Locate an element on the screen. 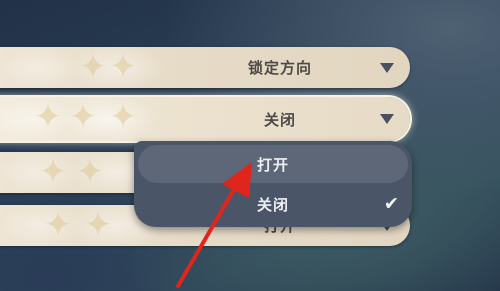 This screenshot has height=291, width=500. red-arrow-annotation is located at coordinates (214, 225).